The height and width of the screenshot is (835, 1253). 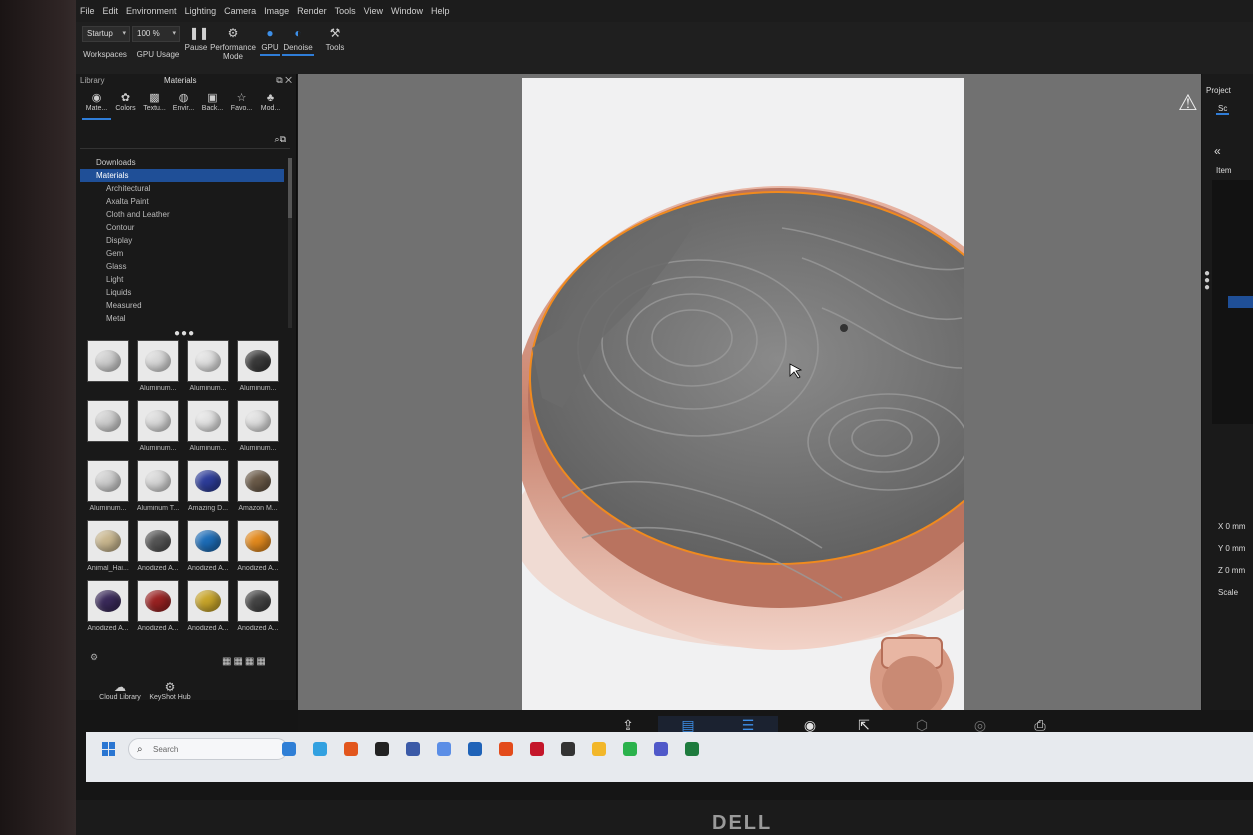 I want to click on scene-tree, so click(x=1232, y=302).